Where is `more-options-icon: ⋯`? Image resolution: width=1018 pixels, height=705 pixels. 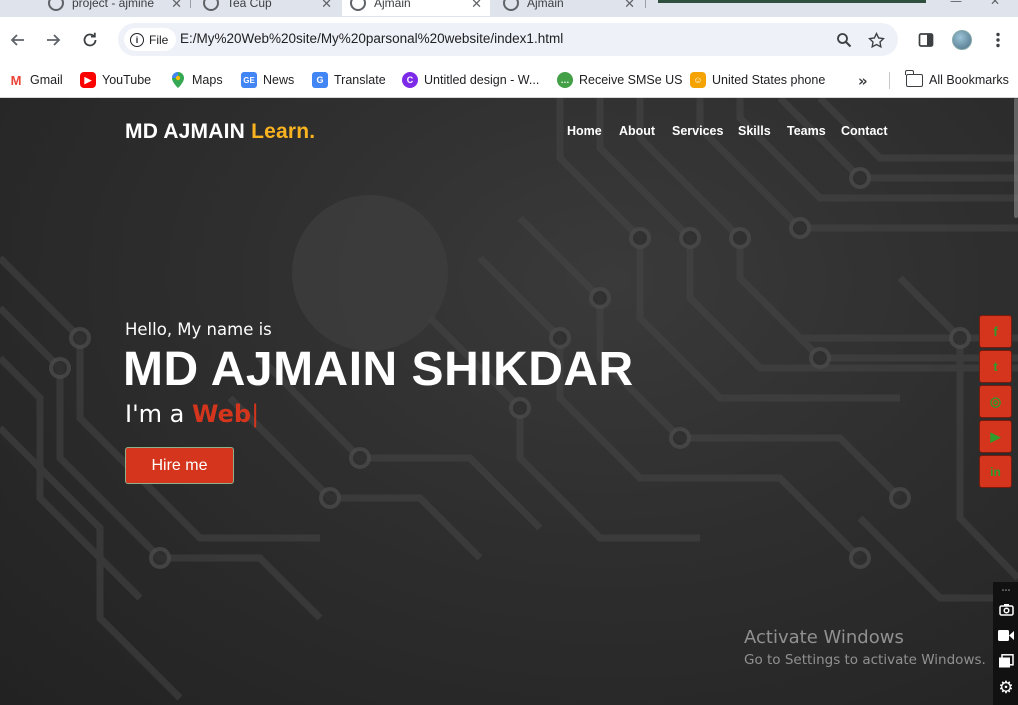
more-options-icon: ⋯ is located at coordinates (1006, 591).